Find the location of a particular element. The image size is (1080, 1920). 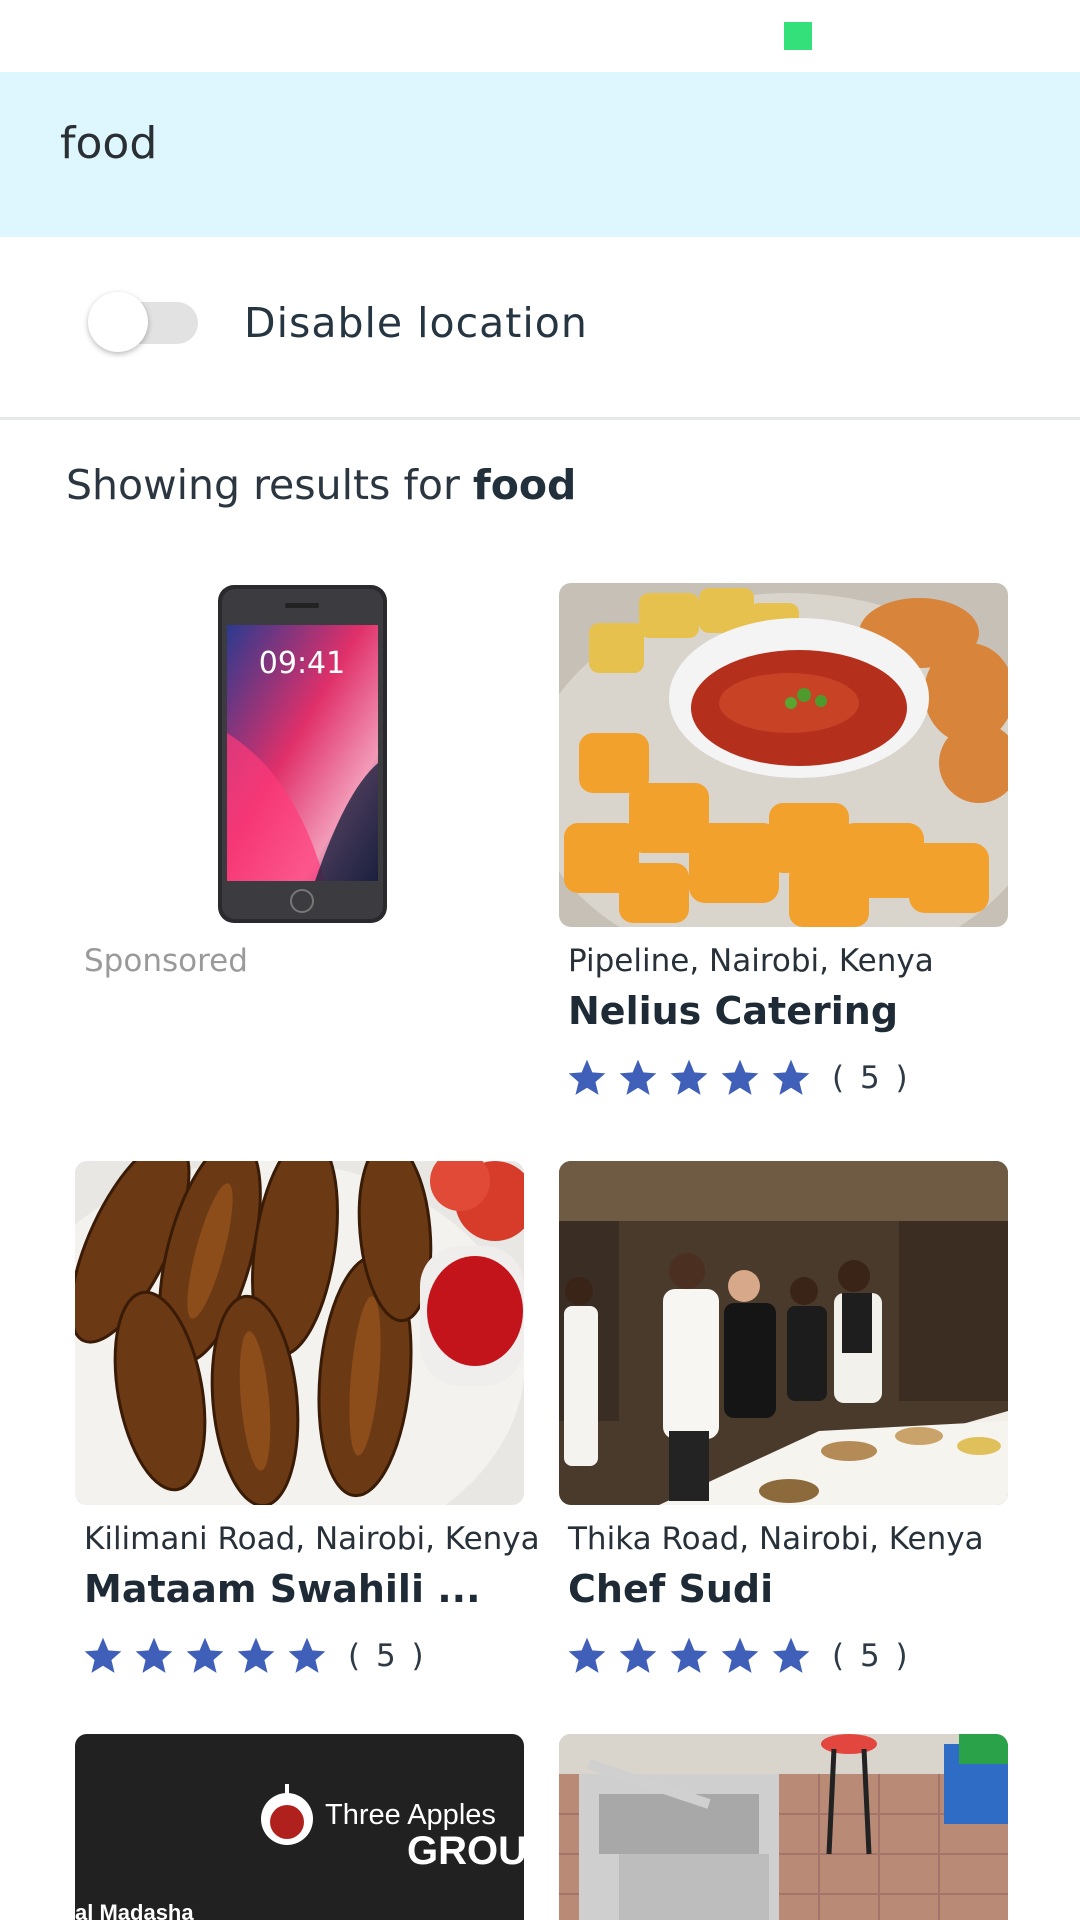

chefs-event-photo is located at coordinates (783, 1333).